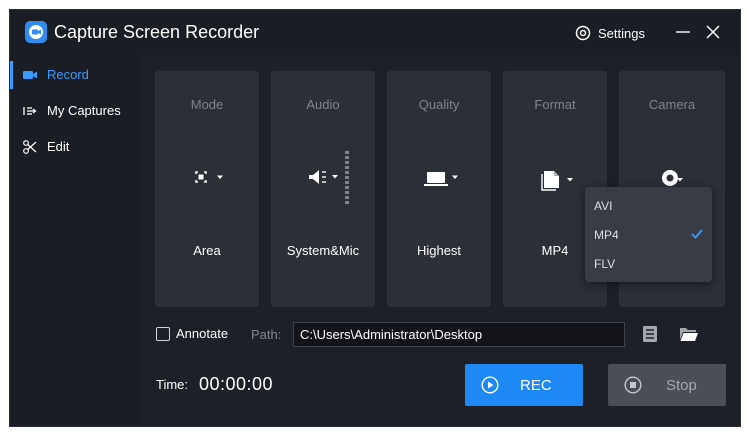  What do you see at coordinates (163, 333) in the screenshot?
I see `checkbox-box` at bounding box center [163, 333].